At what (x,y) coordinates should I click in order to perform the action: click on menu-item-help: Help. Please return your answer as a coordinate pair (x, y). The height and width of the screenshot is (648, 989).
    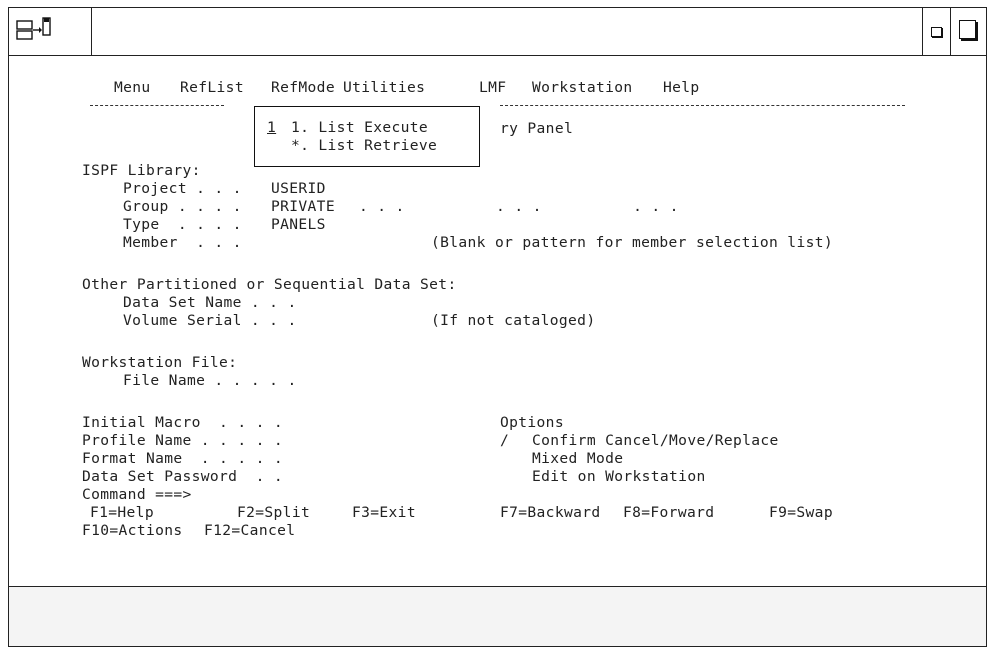
    Looking at the image, I should click on (681, 88).